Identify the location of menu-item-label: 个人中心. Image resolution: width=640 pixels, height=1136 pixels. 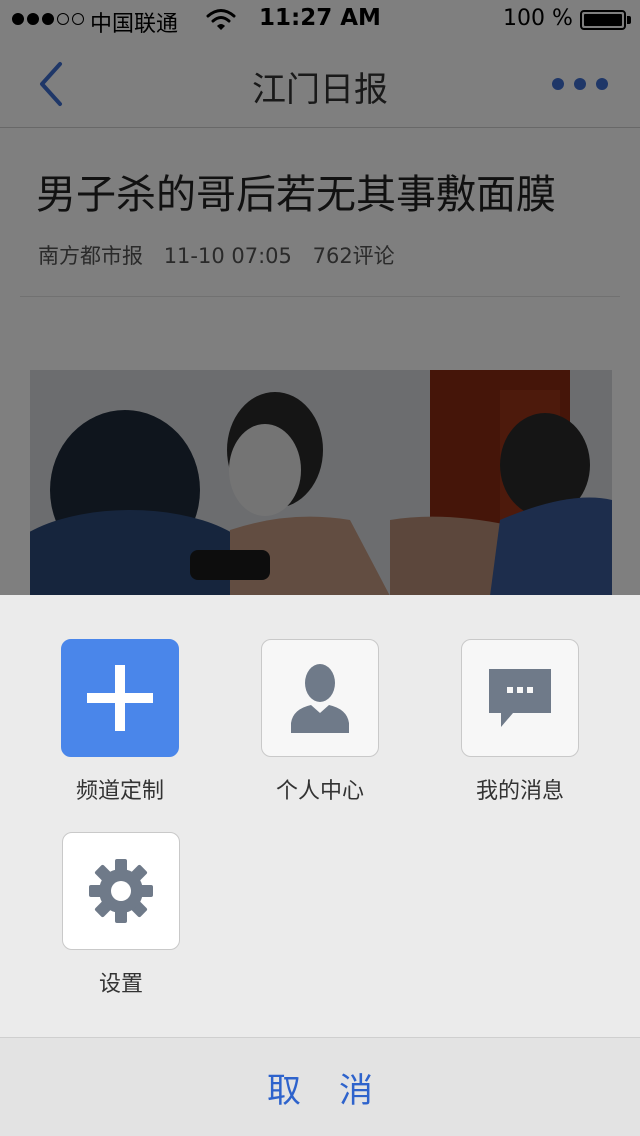
(319, 791).